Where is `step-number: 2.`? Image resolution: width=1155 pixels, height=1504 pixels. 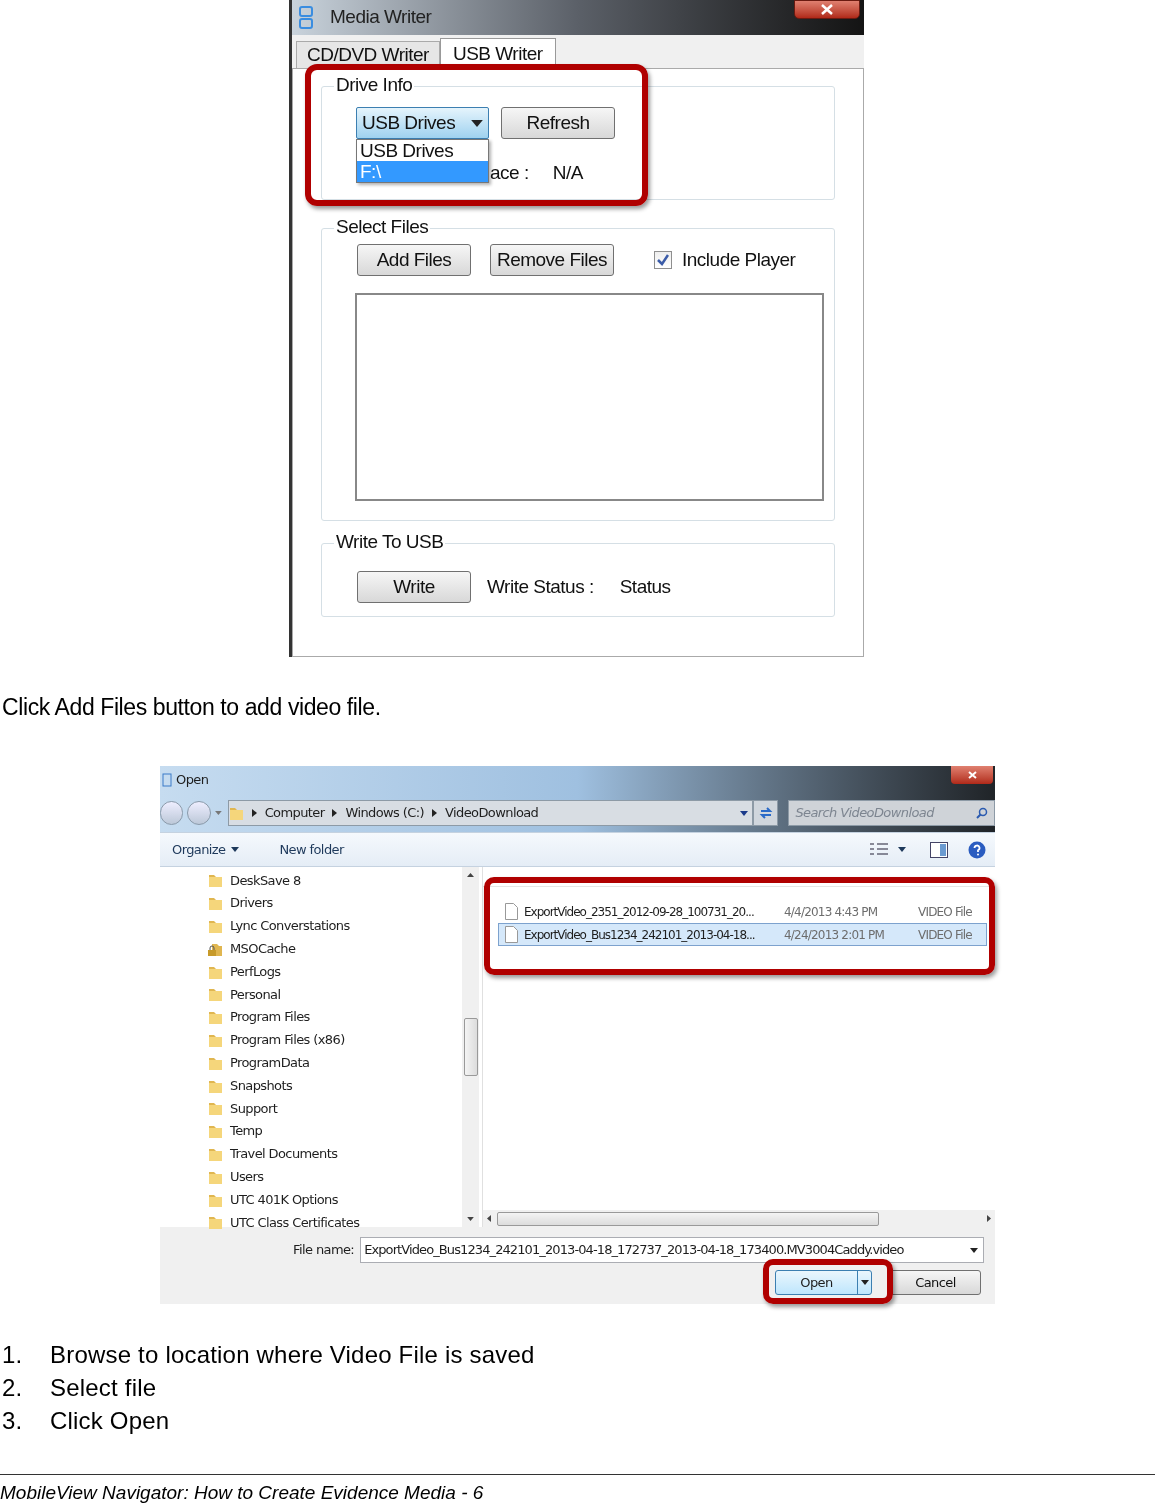 step-number: 2. is located at coordinates (12, 1387).